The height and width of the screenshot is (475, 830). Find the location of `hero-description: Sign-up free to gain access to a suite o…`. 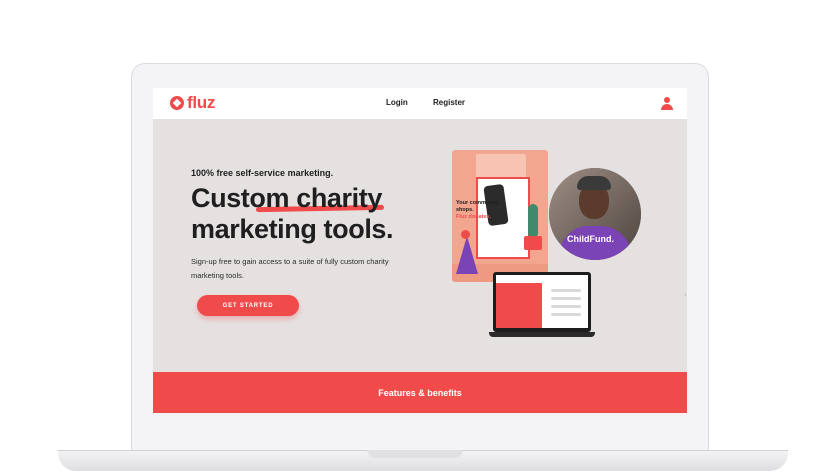

hero-description: Sign-up free to gain access to a suite o… is located at coordinates (290, 268).